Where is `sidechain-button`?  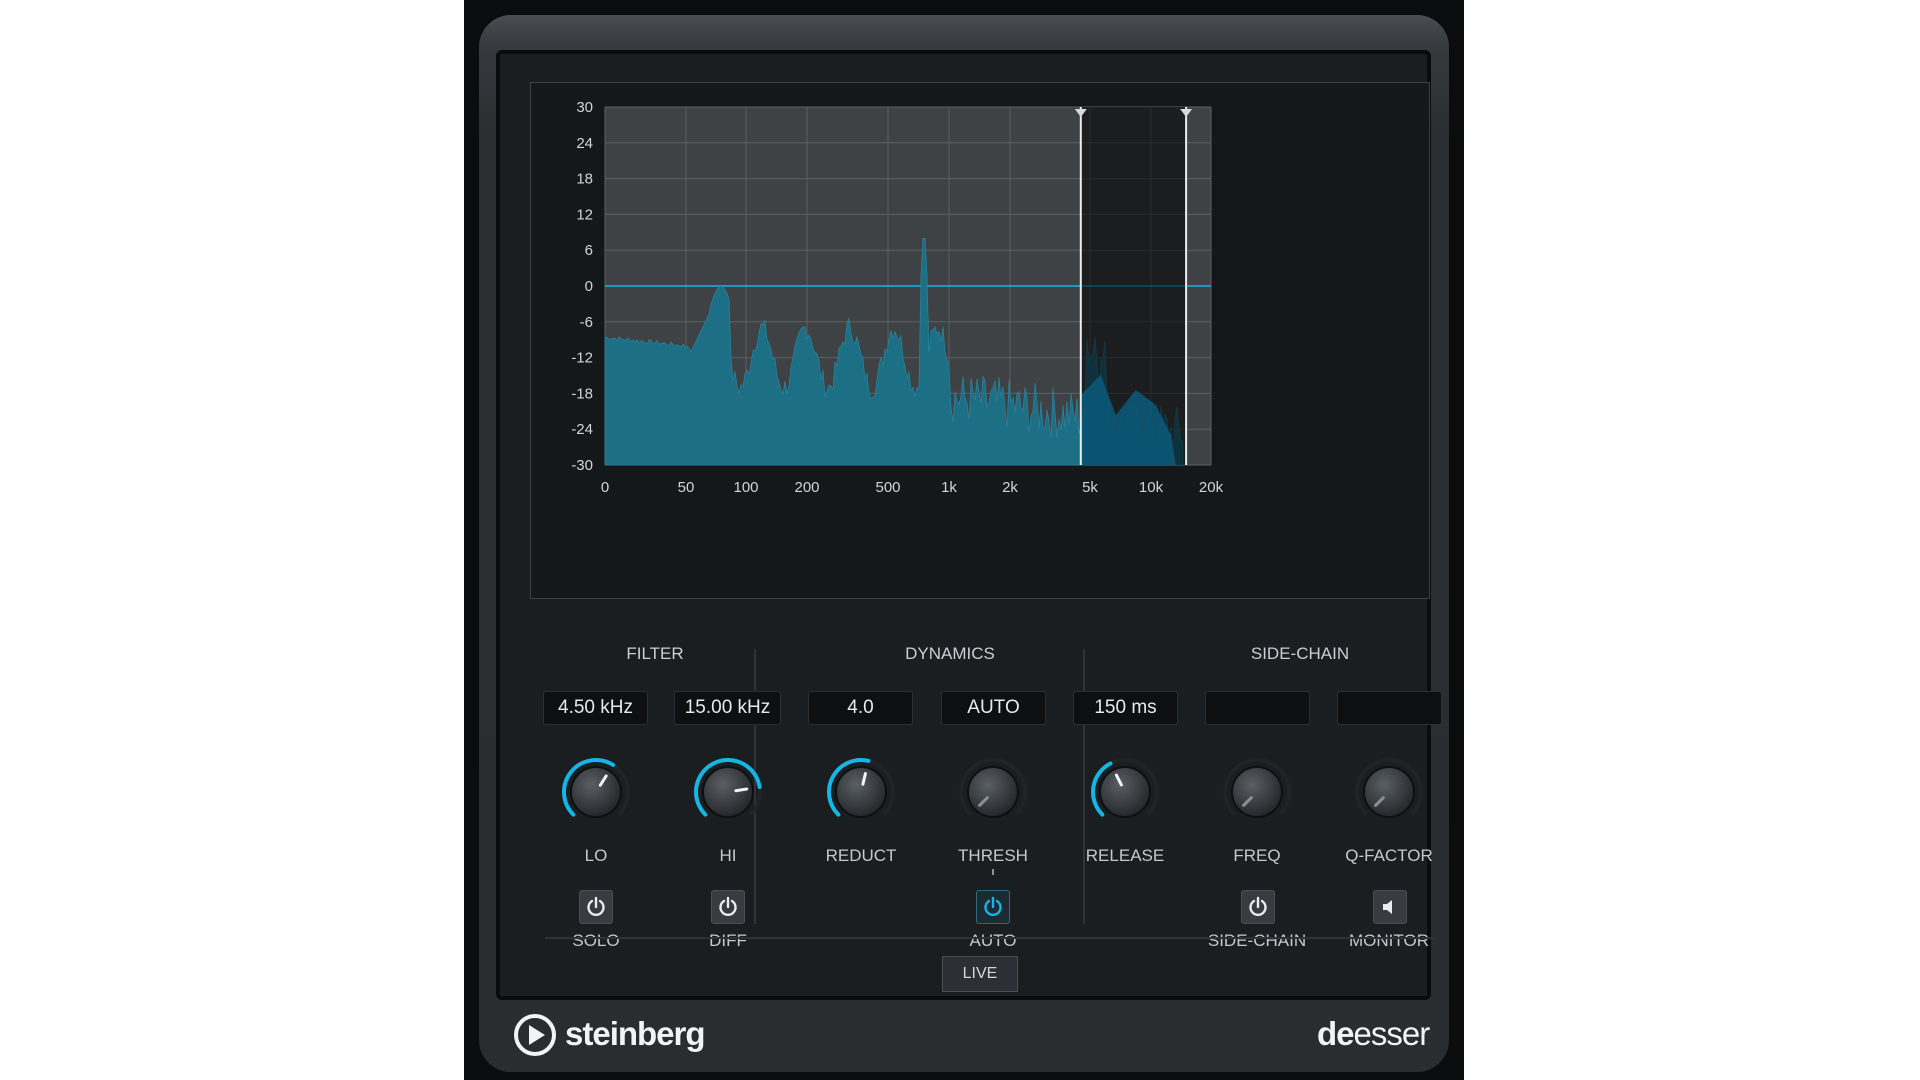 sidechain-button is located at coordinates (1258, 907).